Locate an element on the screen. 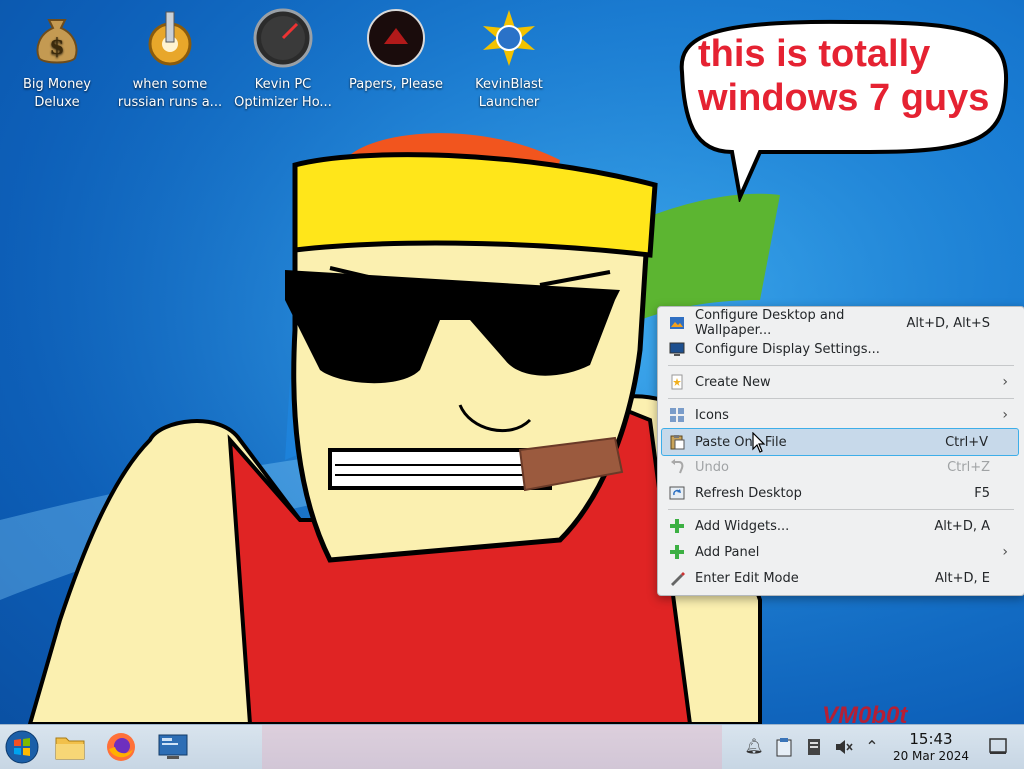 This screenshot has height=769, width=1024. icons-icon is located at coordinates (677, 415).